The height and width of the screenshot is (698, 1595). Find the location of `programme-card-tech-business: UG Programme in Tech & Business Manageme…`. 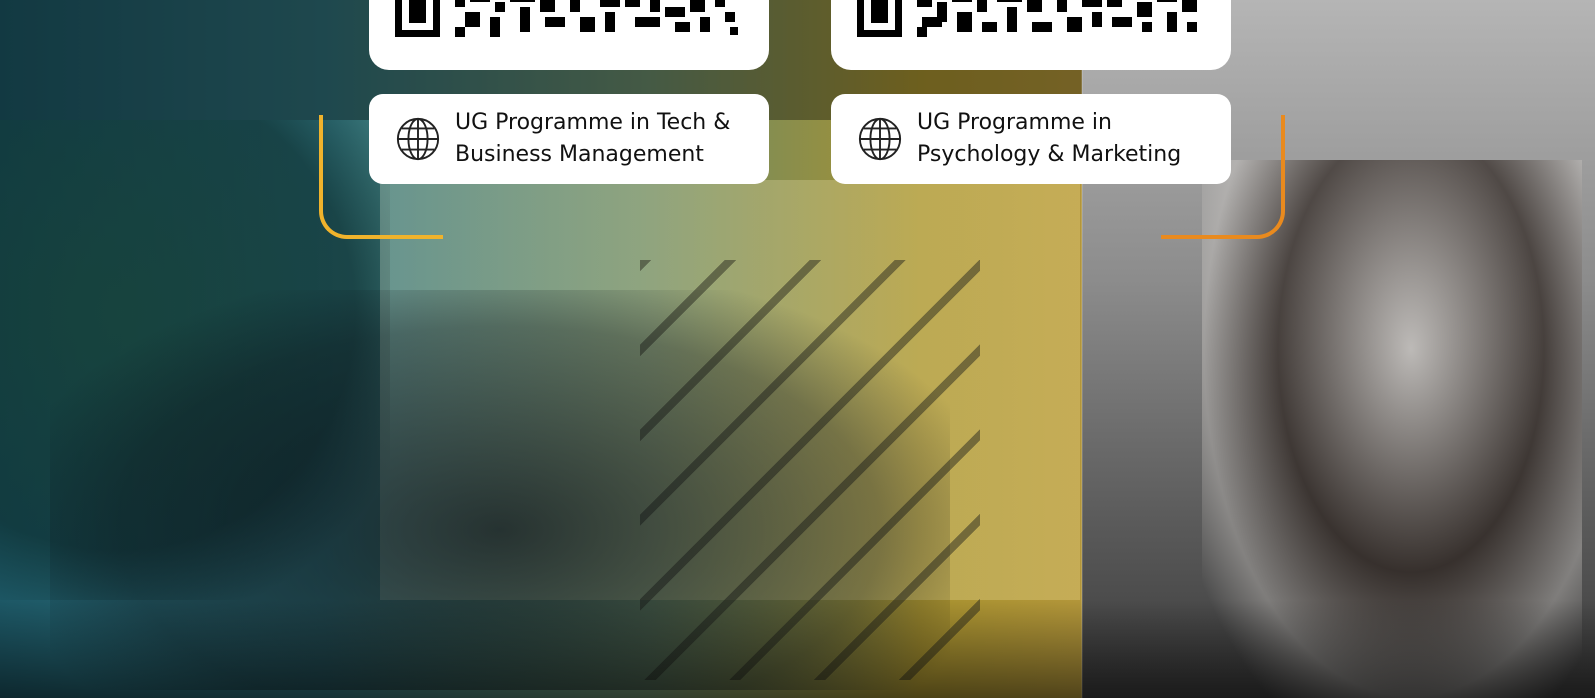

programme-card-tech-business: UG Programme in Tech & Business Manageme… is located at coordinates (569, 139).